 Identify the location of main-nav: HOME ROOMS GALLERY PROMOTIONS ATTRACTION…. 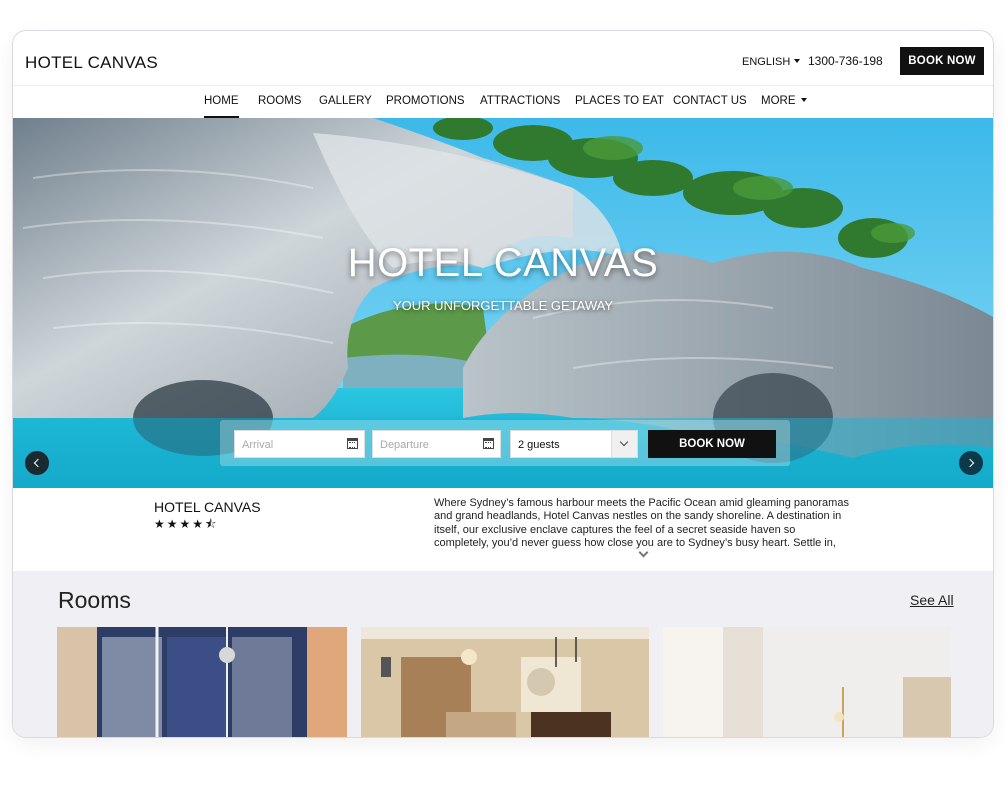
(503, 101).